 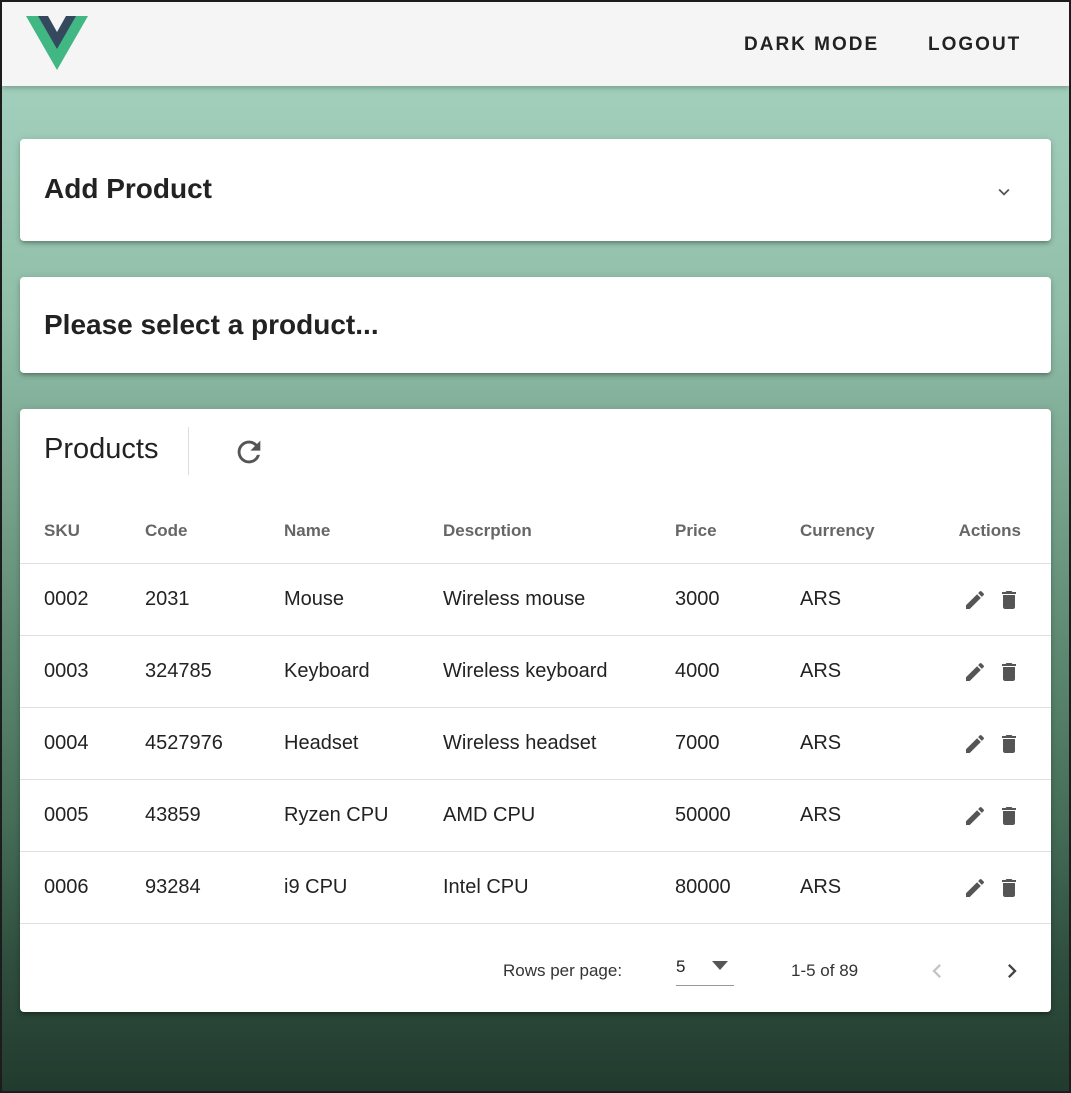 What do you see at coordinates (865, 531) in the screenshot?
I see `col-header-currency: Currency` at bounding box center [865, 531].